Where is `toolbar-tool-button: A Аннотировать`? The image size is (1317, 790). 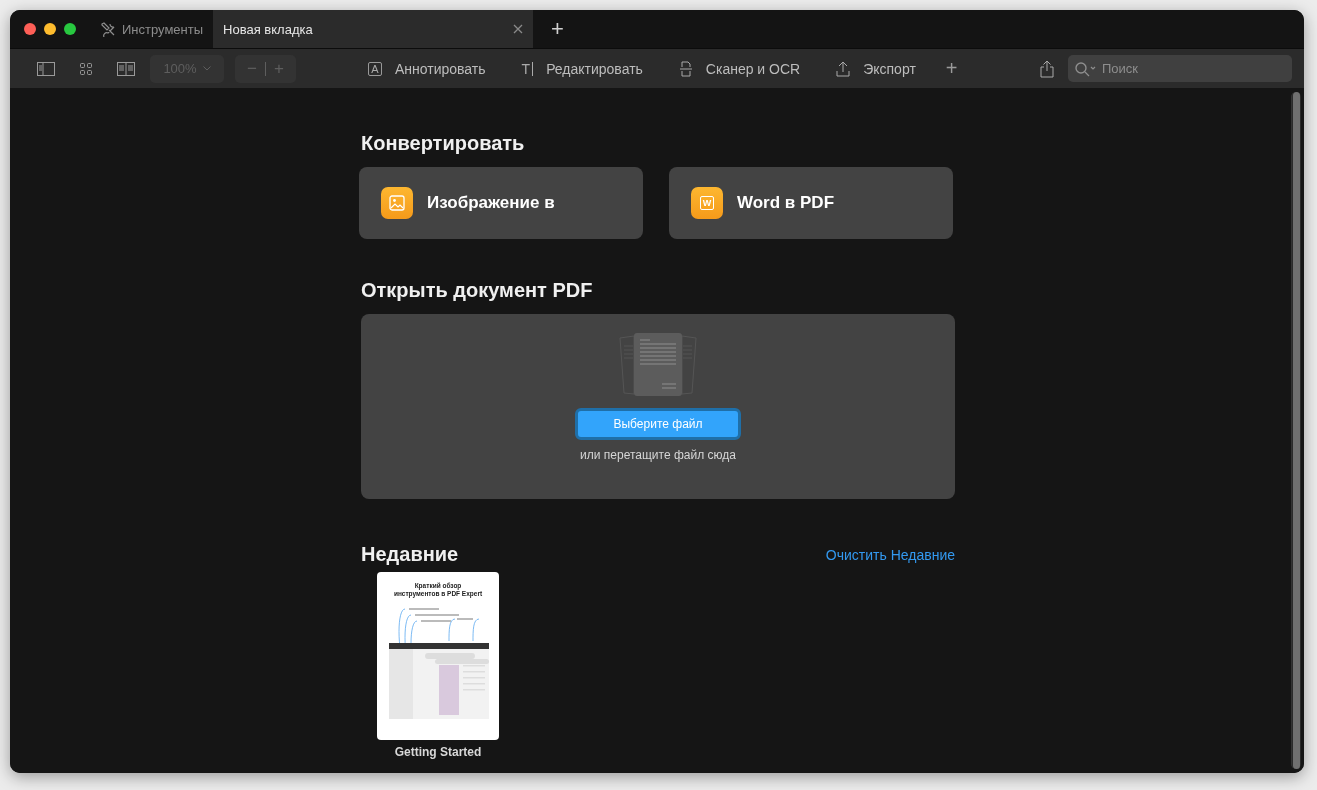 toolbar-tool-button: A Аннотировать is located at coordinates (427, 68).